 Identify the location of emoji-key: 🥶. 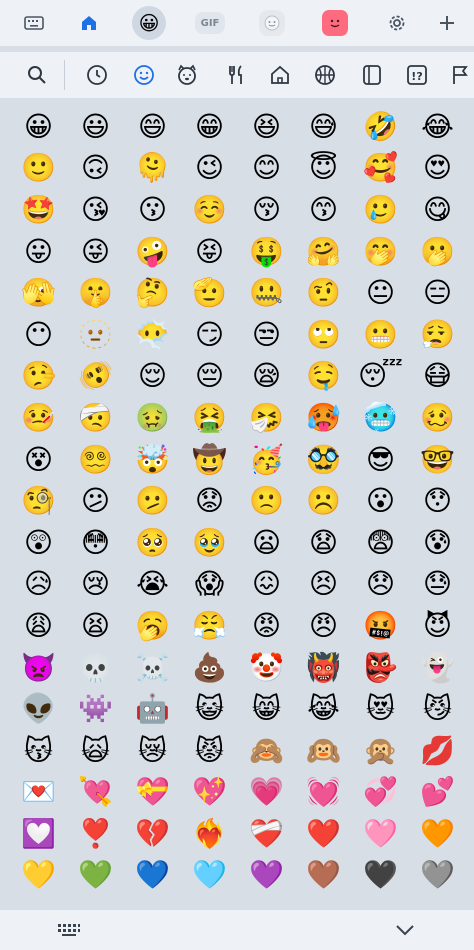
(380, 418).